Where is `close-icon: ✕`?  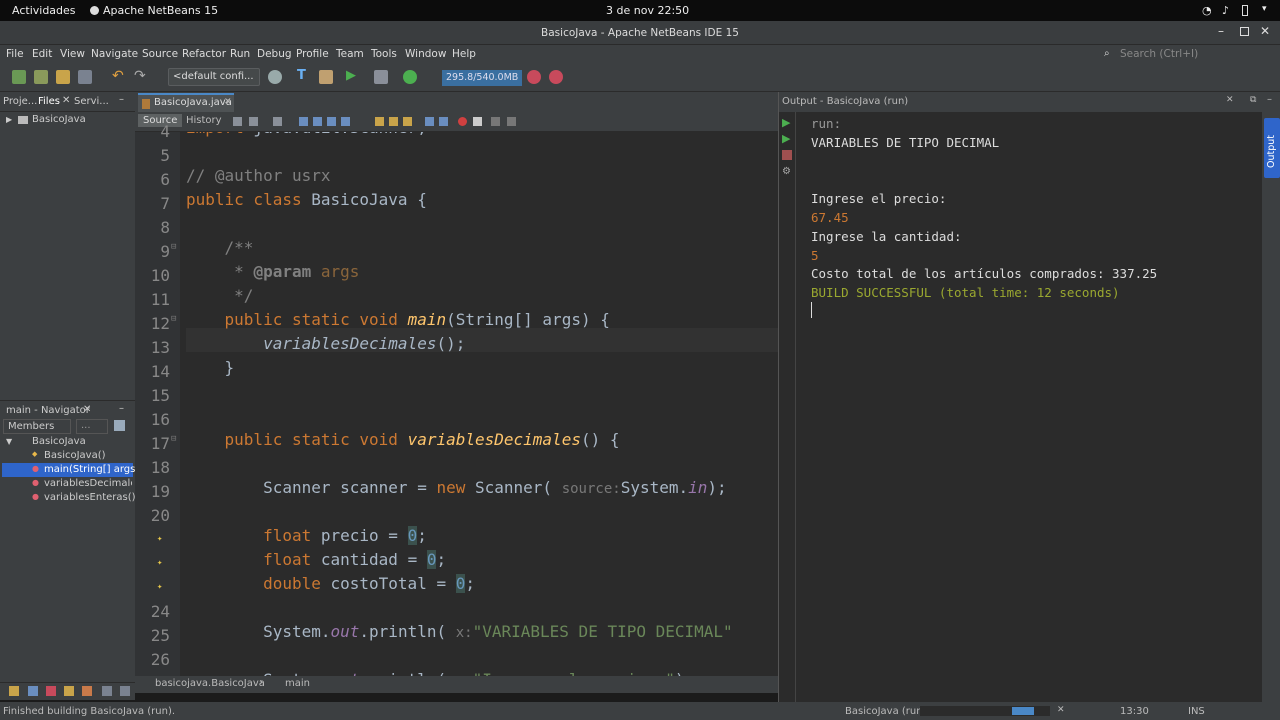 close-icon: ✕ is located at coordinates (1265, 31).